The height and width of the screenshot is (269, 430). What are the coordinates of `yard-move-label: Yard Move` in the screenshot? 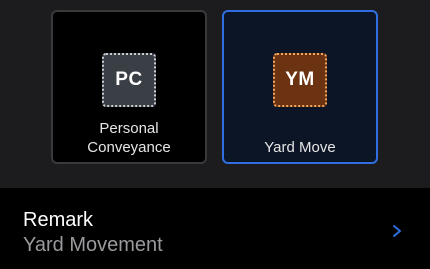 It's located at (300, 147).